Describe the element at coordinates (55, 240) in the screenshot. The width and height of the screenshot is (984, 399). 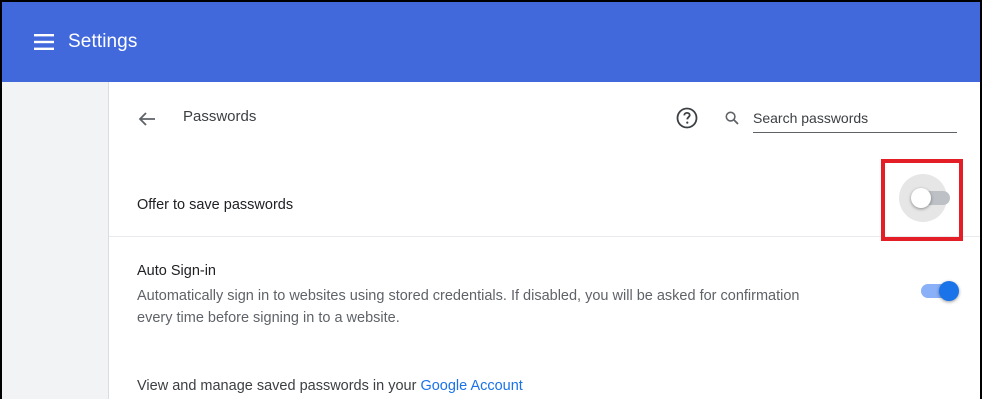
I see `left-gutter` at that location.